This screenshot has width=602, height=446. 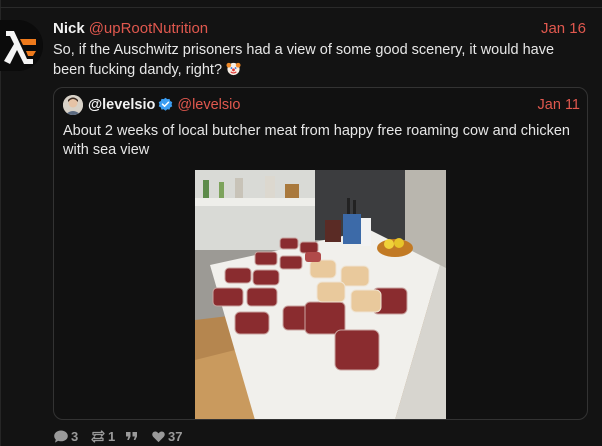 What do you see at coordinates (233, 69) in the screenshot?
I see `clown-face-icon` at bounding box center [233, 69].